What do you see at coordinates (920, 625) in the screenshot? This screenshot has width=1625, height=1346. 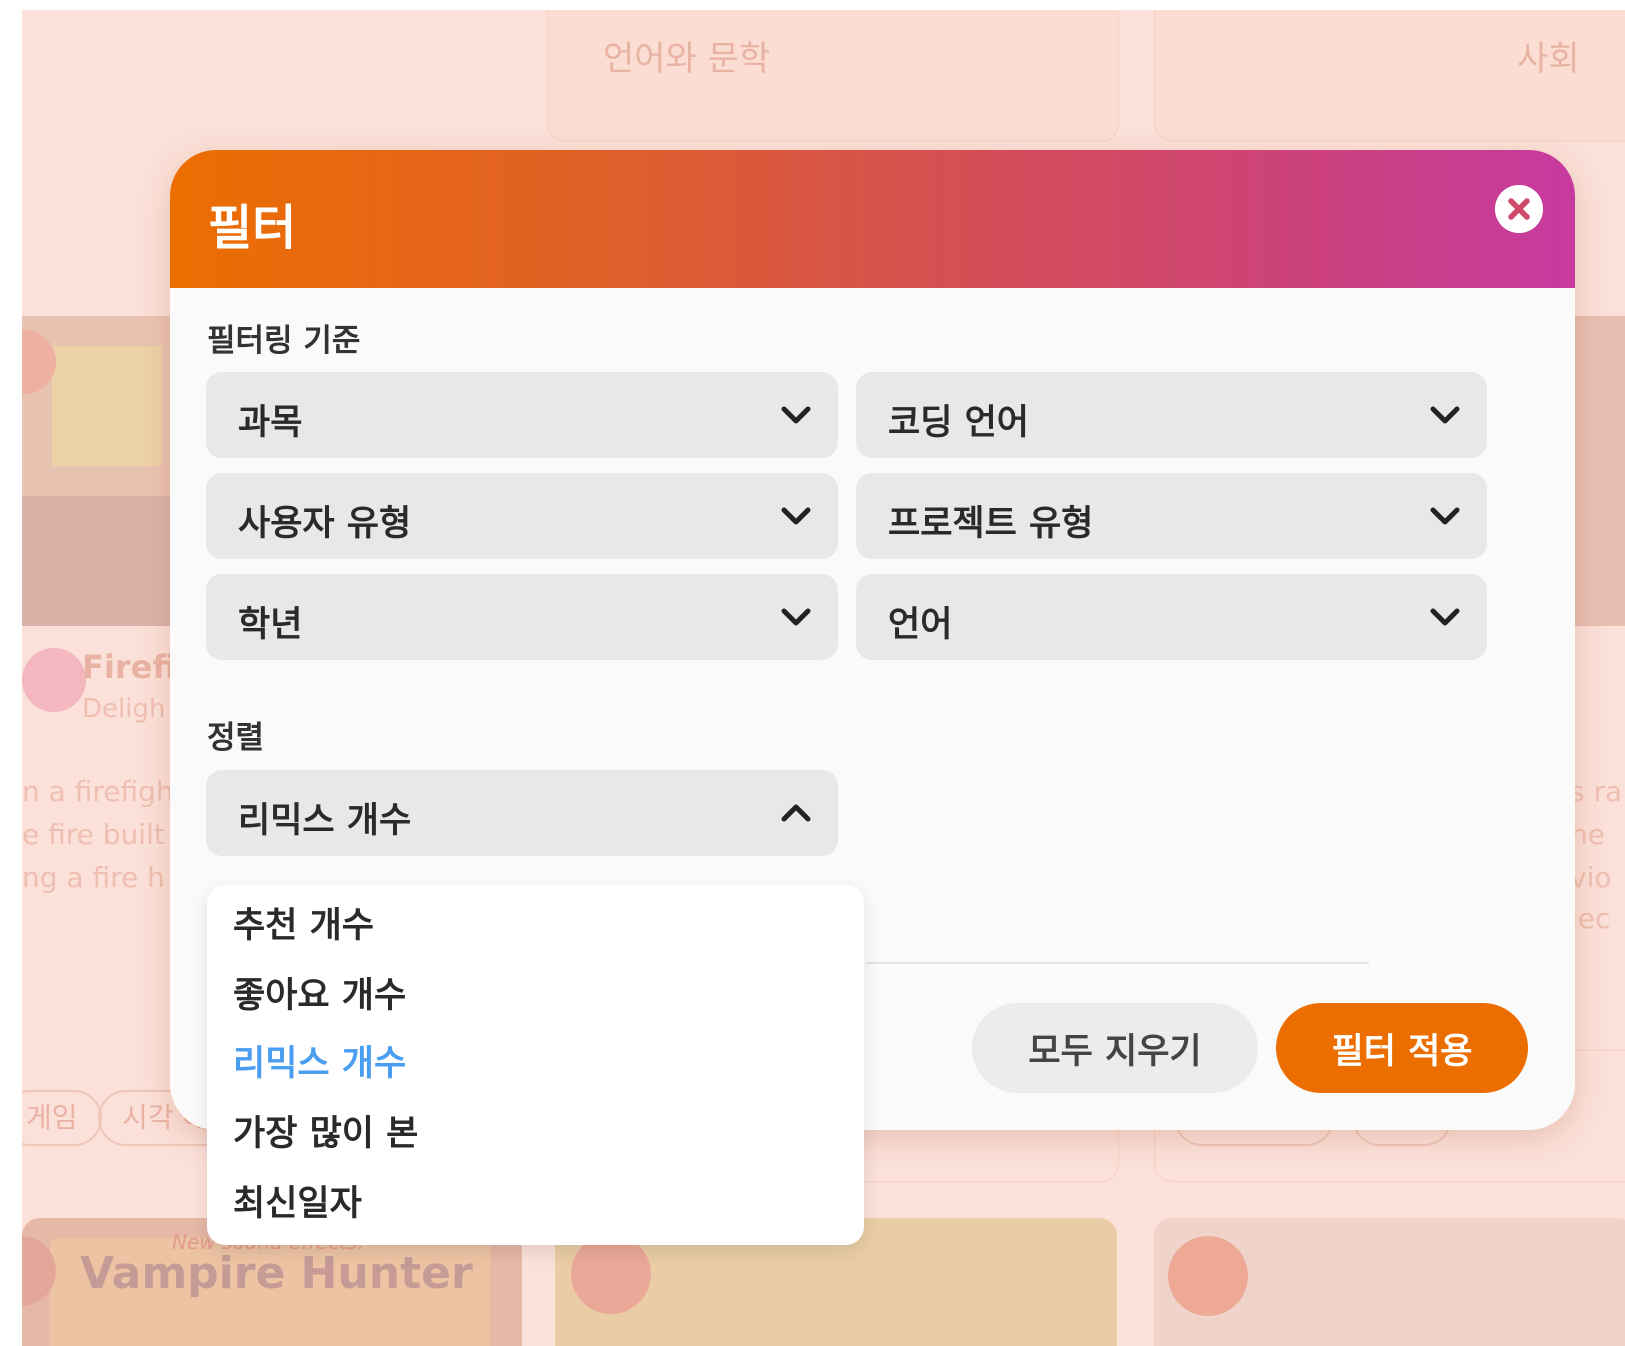 I see `select-label: 언어` at bounding box center [920, 625].